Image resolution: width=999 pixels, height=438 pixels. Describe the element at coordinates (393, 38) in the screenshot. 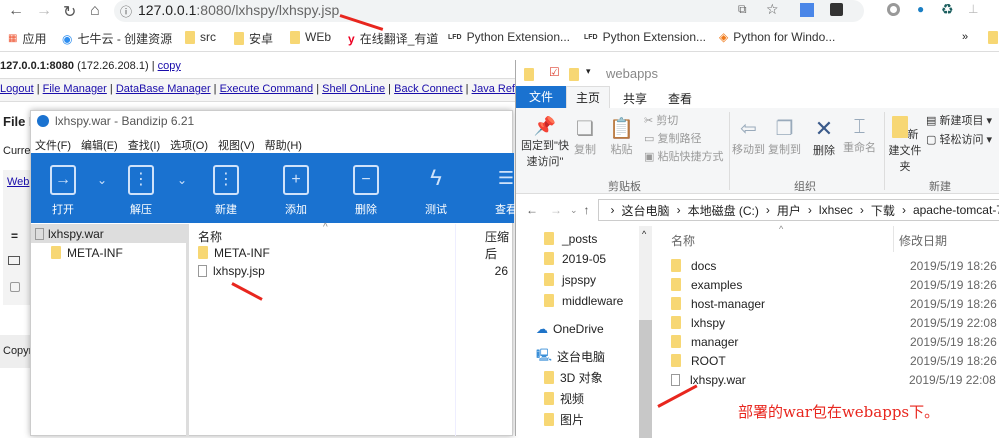

I see `bookmark-youdao: y 在线翻译_有道` at that location.